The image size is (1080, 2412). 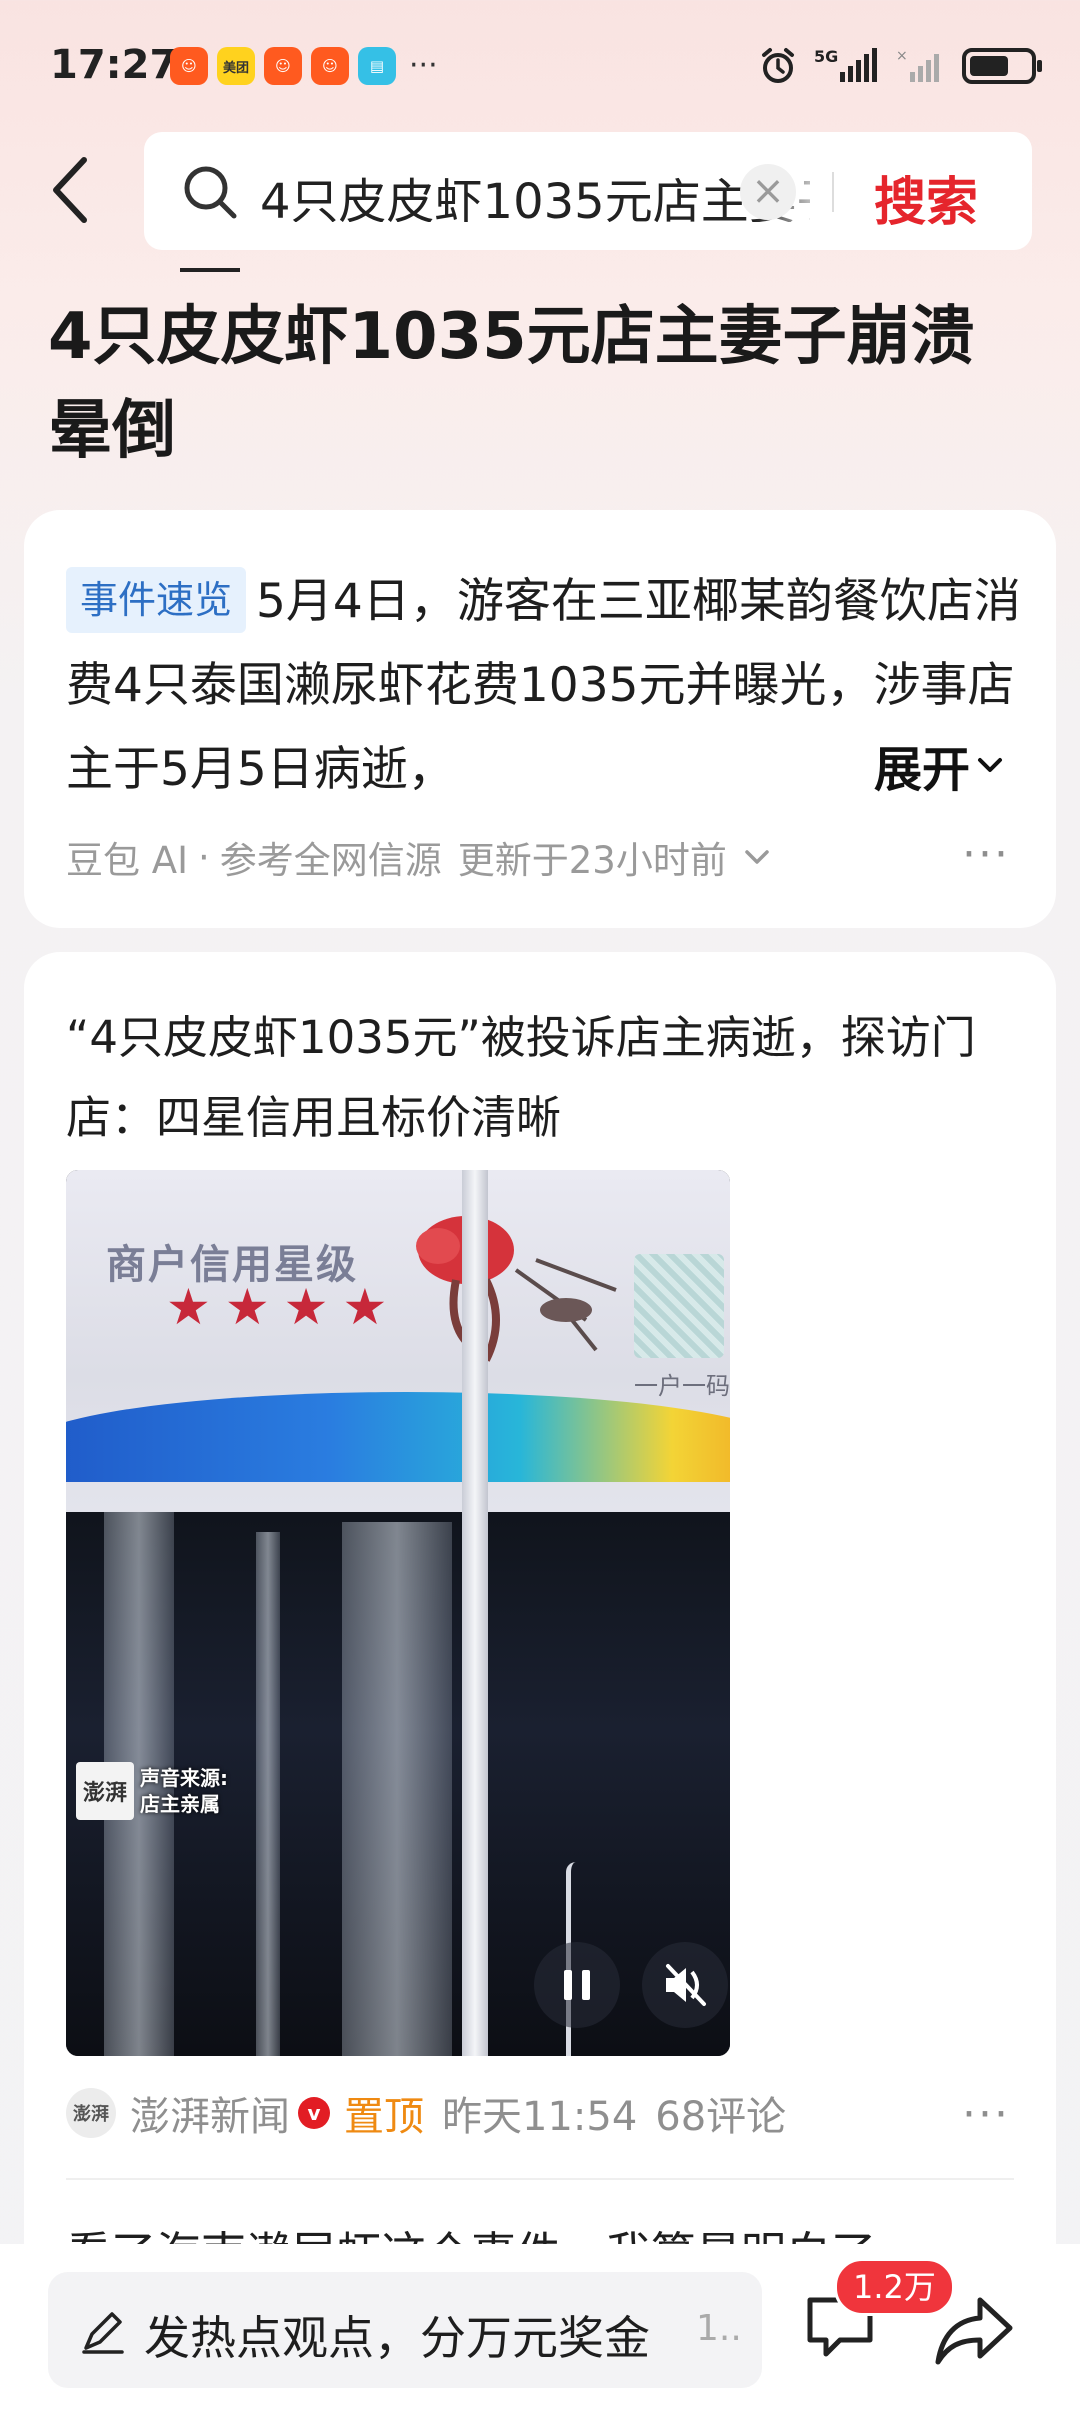 I want to click on summary-updated: 更新于23小时前, so click(x=592, y=860).